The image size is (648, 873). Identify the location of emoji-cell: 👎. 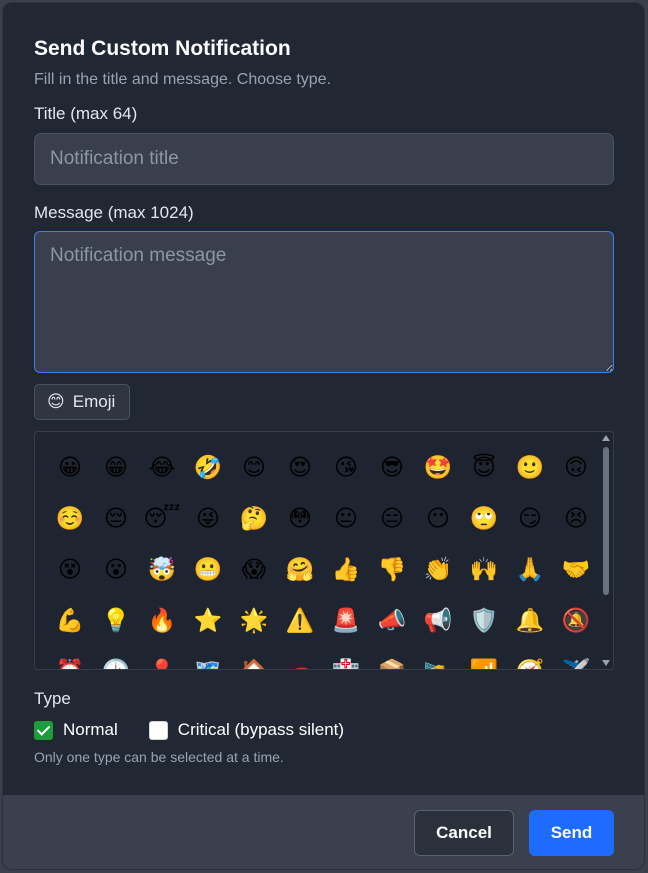
(392, 569).